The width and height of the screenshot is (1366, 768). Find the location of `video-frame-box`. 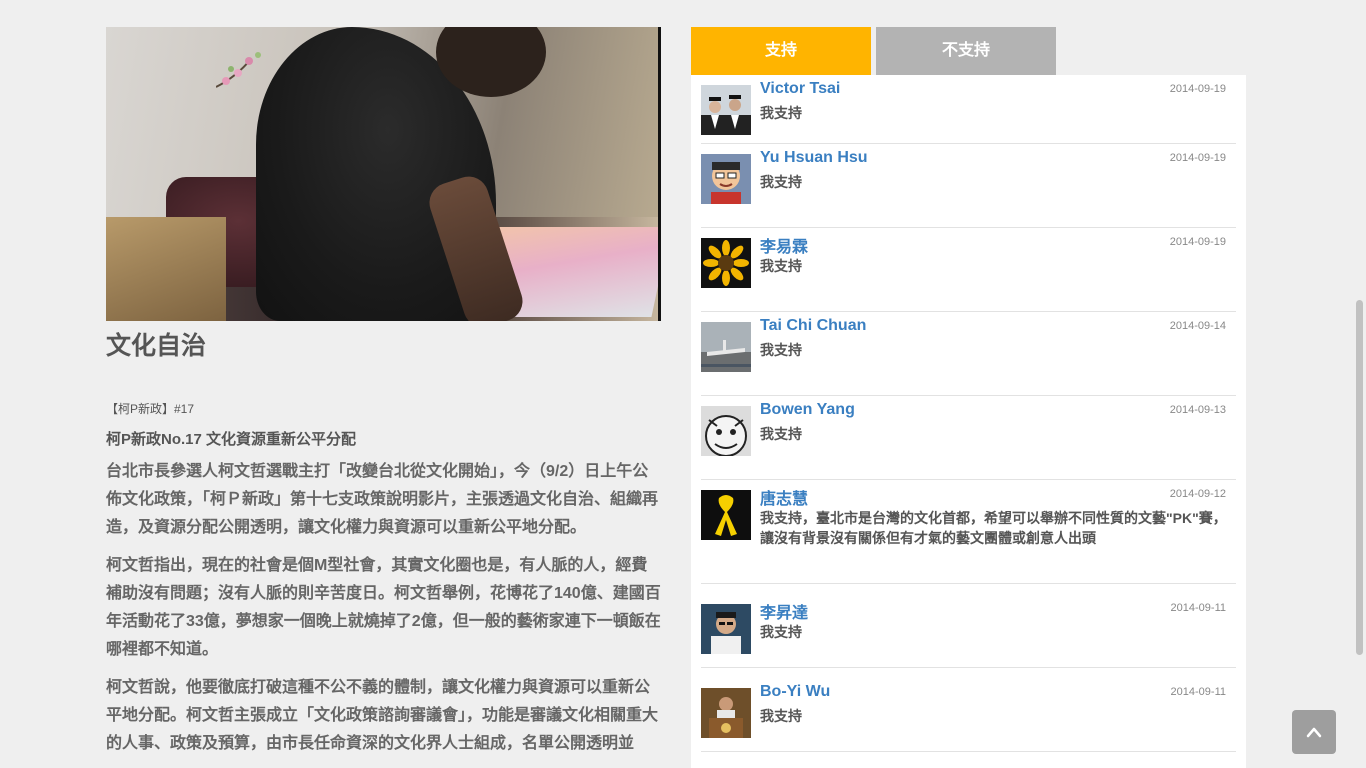

video-frame-box is located at coordinates (166, 269).